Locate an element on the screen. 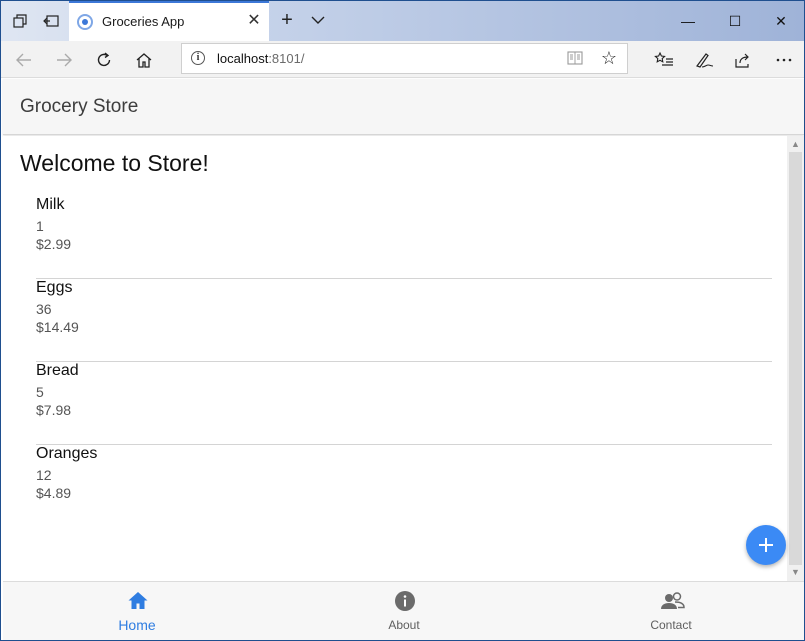 Image resolution: width=805 pixels, height=641 pixels. tab-home: Home is located at coordinates (137, 611).